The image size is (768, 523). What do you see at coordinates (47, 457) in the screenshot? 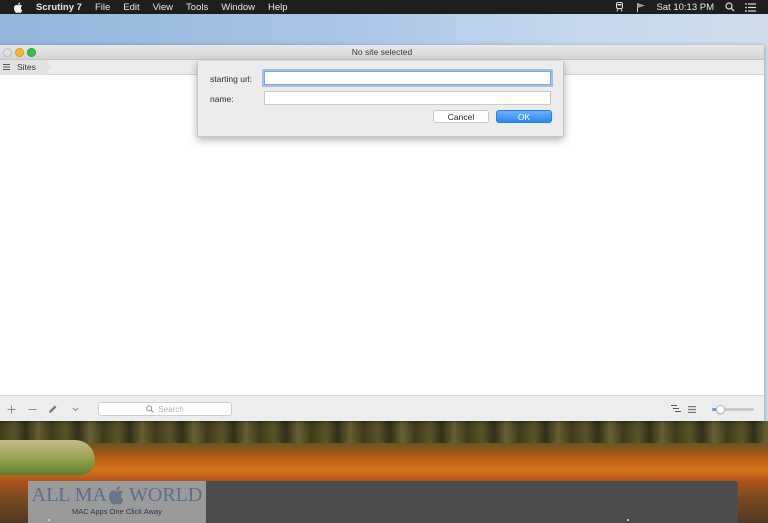
I see `wallpaper-grass` at bounding box center [47, 457].